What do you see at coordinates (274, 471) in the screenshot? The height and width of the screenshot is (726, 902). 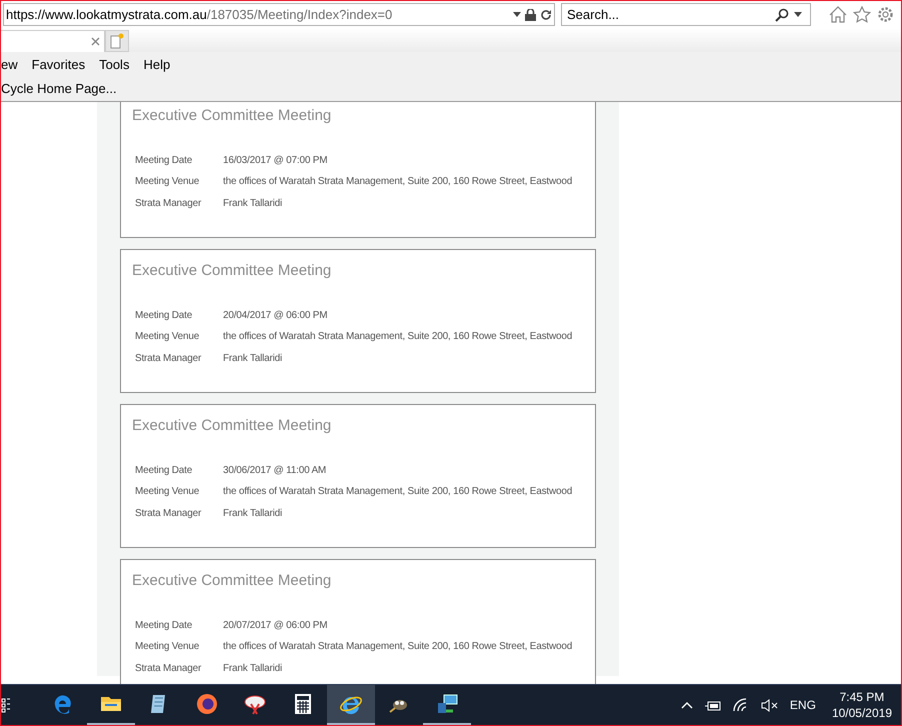 I see `field-value: 30/06/2017 @ 11:00 AM` at bounding box center [274, 471].